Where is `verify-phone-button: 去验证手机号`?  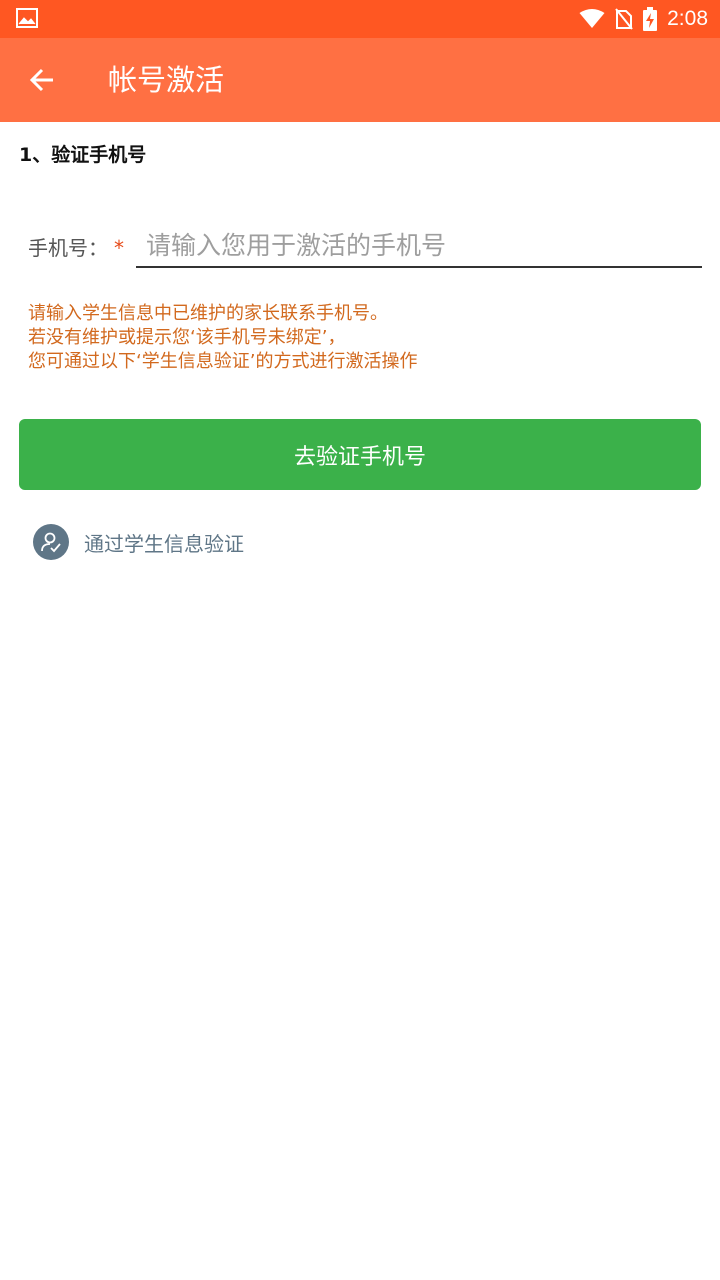
verify-phone-button: 去验证手机号 is located at coordinates (360, 454).